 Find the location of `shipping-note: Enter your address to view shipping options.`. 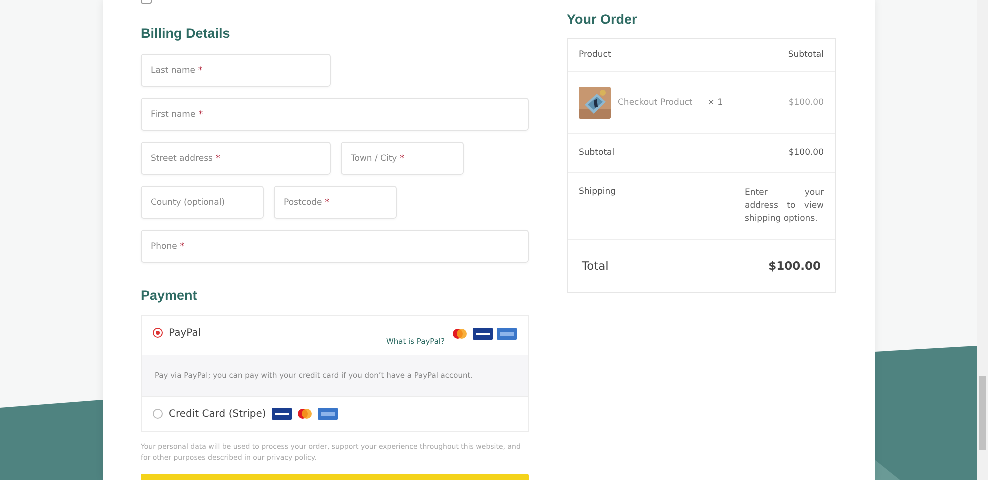

shipping-note: Enter your address to view shipping options. is located at coordinates (784, 206).